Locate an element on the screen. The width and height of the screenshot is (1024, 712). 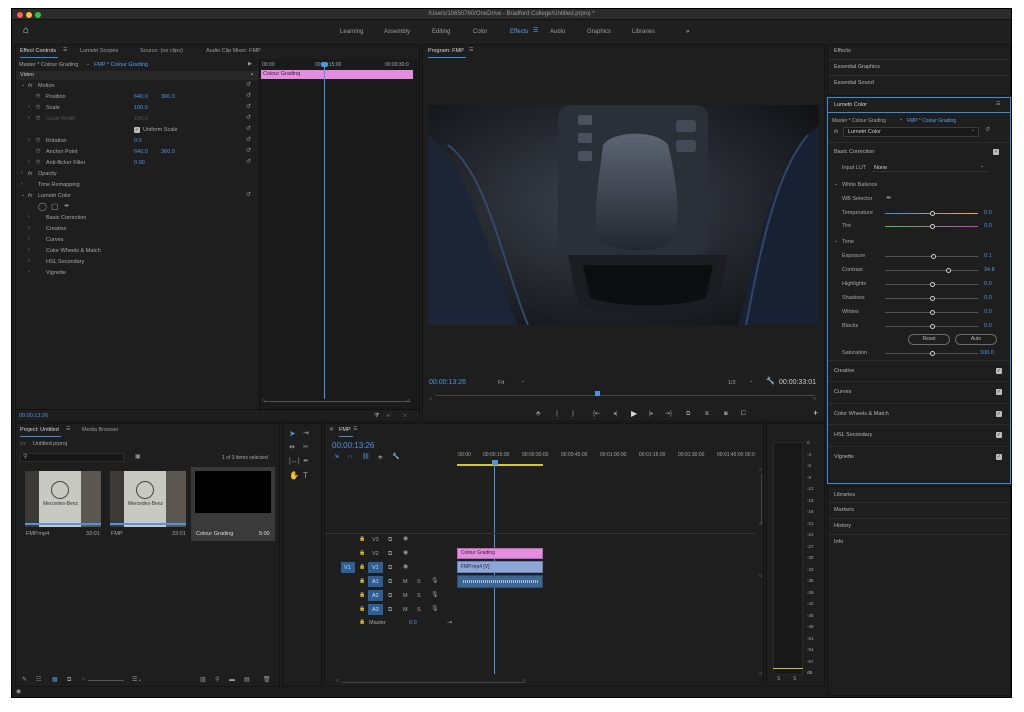
rotation-value: 0.0 is located at coordinates (138, 141).